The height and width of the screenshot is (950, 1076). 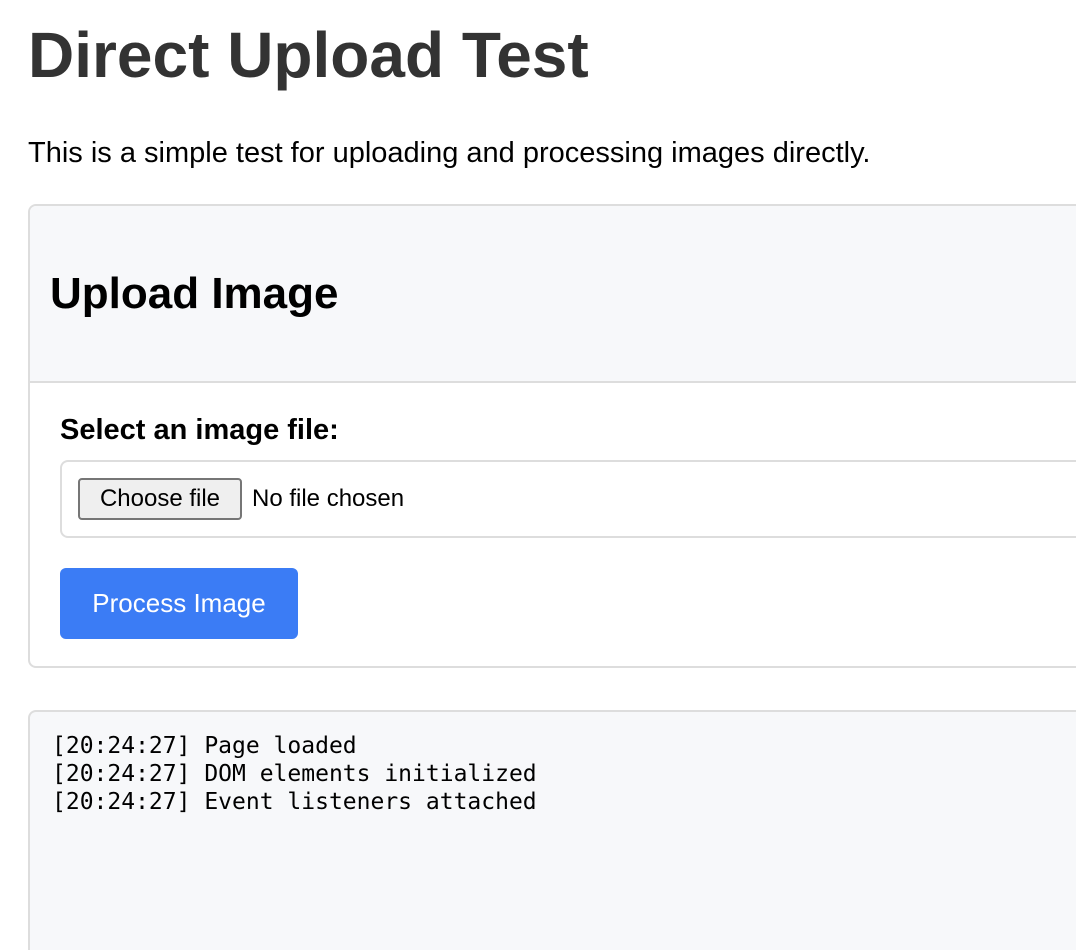 What do you see at coordinates (308, 55) in the screenshot?
I see `page-title: Direct Upload Test` at bounding box center [308, 55].